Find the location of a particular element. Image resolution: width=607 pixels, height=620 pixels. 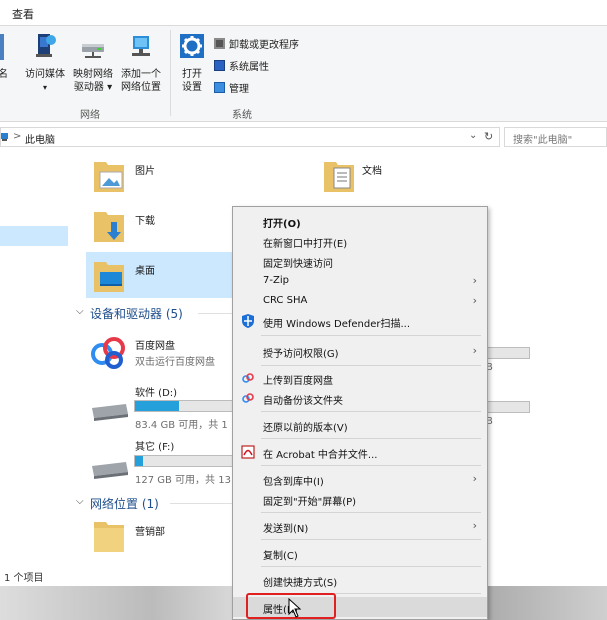

menu-item-open-new-window: 在新窗口中打开(E) is located at coordinates (360, 241).